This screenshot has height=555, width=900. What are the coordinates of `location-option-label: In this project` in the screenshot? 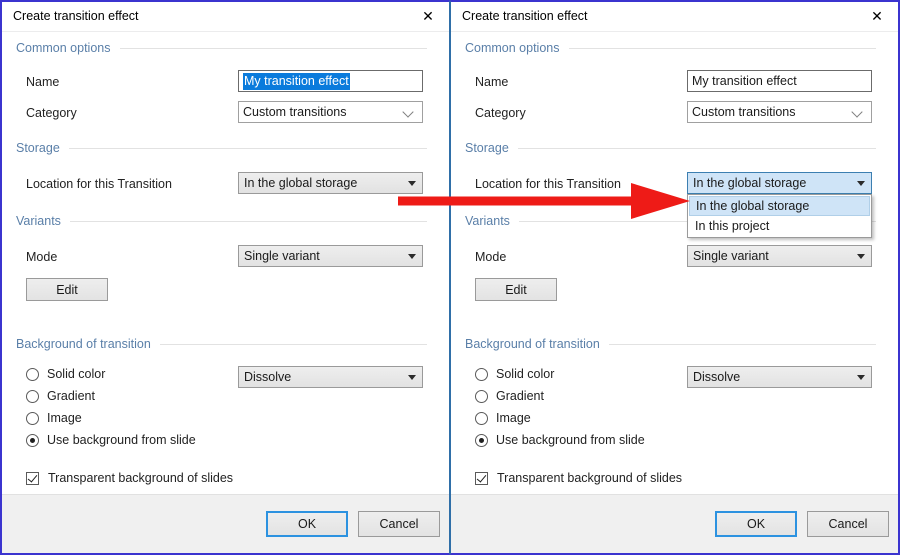 It's located at (732, 226).